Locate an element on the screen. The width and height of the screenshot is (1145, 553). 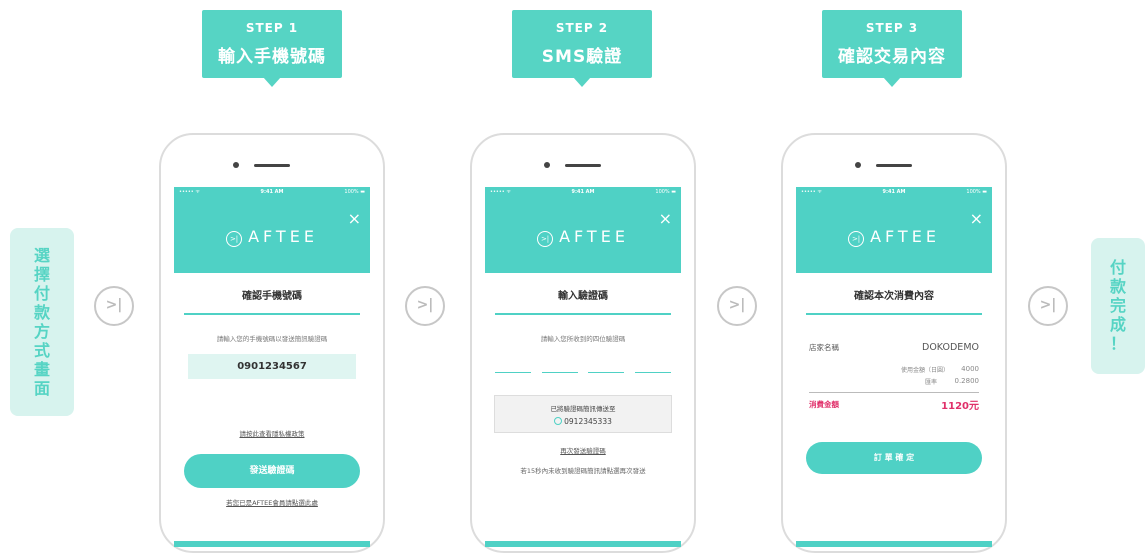
total-divider is located at coordinates (894, 392).